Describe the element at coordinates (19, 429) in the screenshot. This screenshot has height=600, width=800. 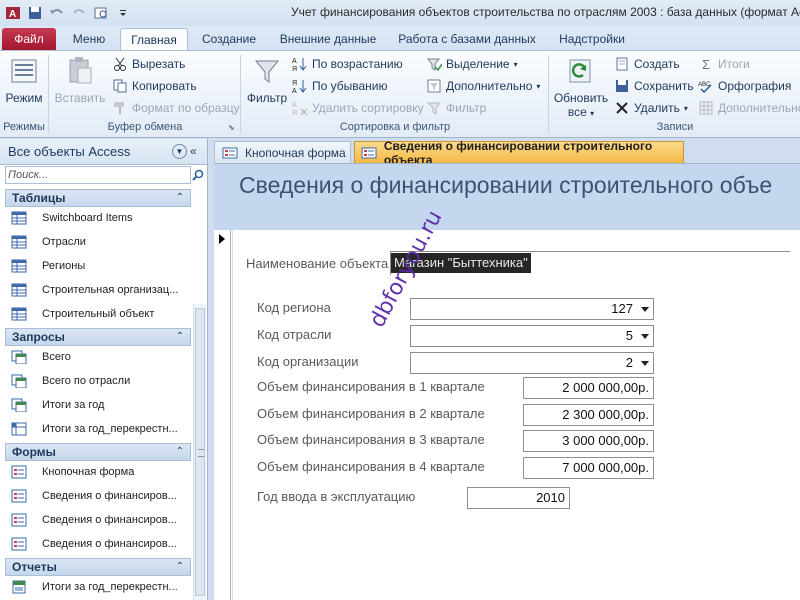
I see `crosstab-query-icon` at that location.